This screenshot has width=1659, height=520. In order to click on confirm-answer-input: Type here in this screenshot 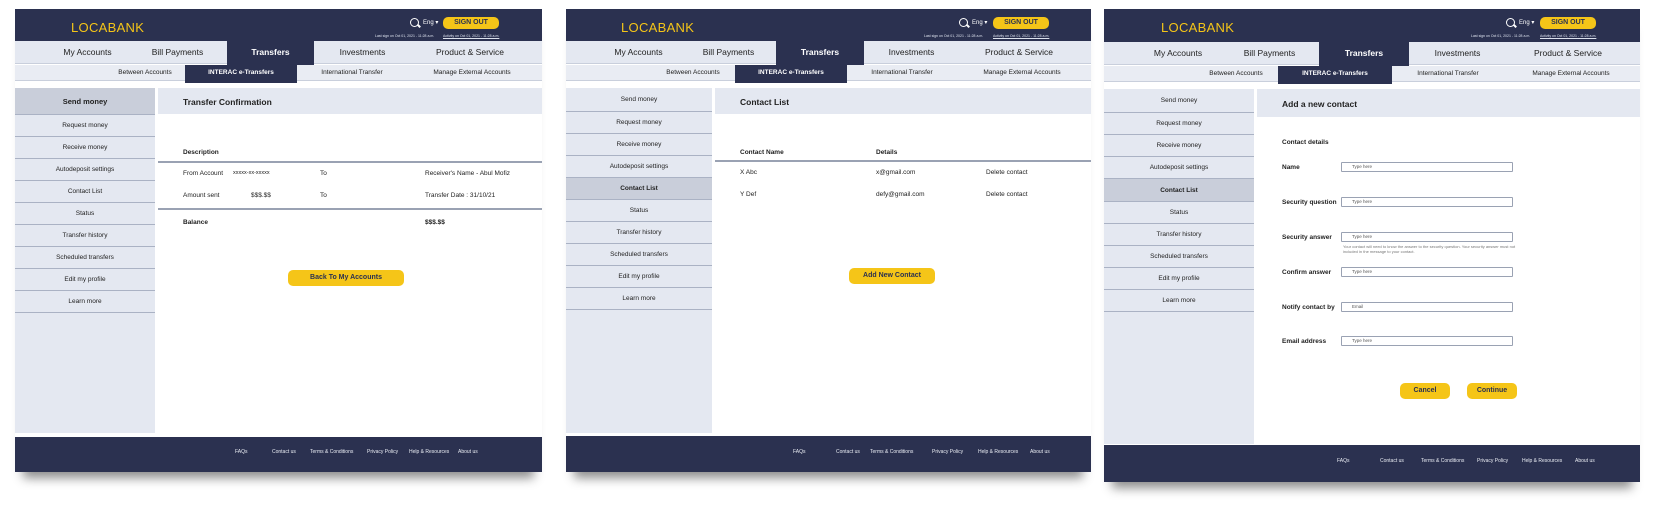, I will do `click(1427, 272)`.